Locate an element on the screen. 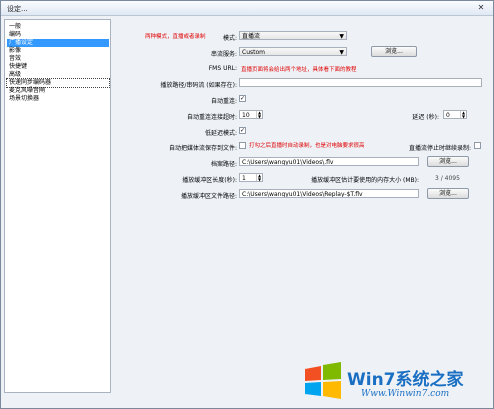  reconnect-timeout-value: 10 is located at coordinates (246, 115).